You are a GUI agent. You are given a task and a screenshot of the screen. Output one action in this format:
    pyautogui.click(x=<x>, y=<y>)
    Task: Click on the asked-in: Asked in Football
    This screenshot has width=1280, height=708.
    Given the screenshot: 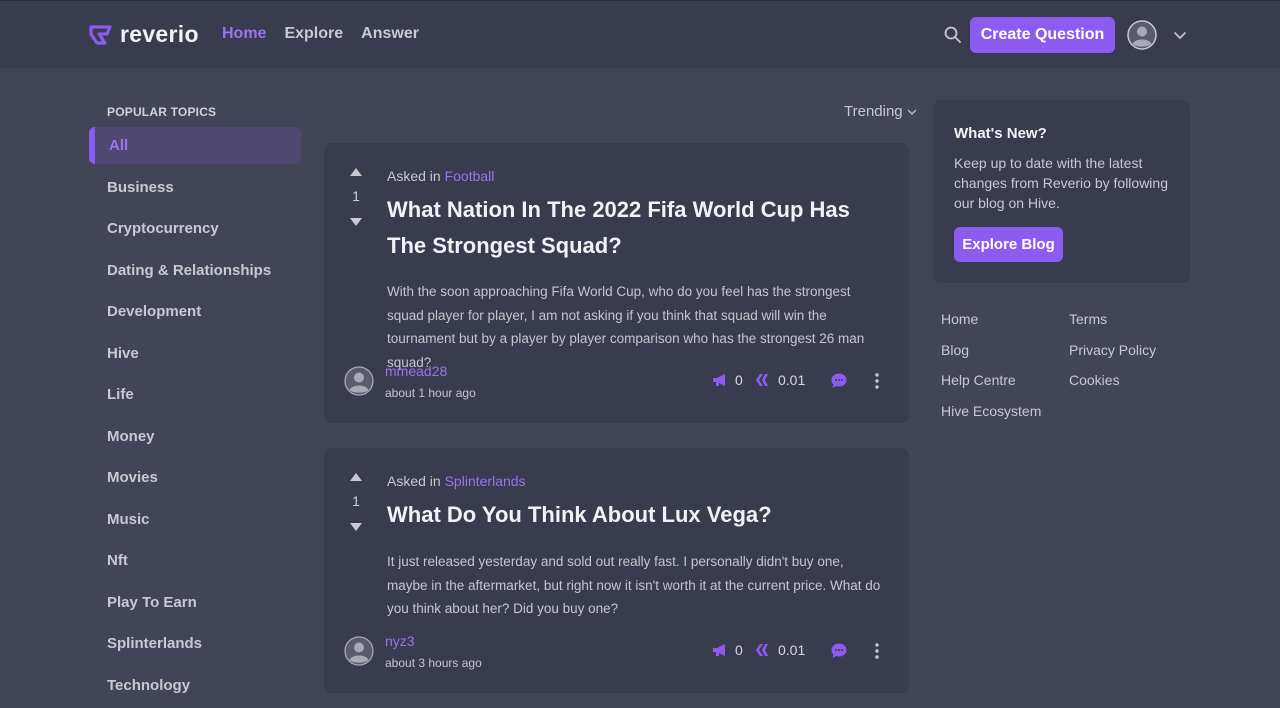 What is the action you would take?
    pyautogui.click(x=440, y=176)
    